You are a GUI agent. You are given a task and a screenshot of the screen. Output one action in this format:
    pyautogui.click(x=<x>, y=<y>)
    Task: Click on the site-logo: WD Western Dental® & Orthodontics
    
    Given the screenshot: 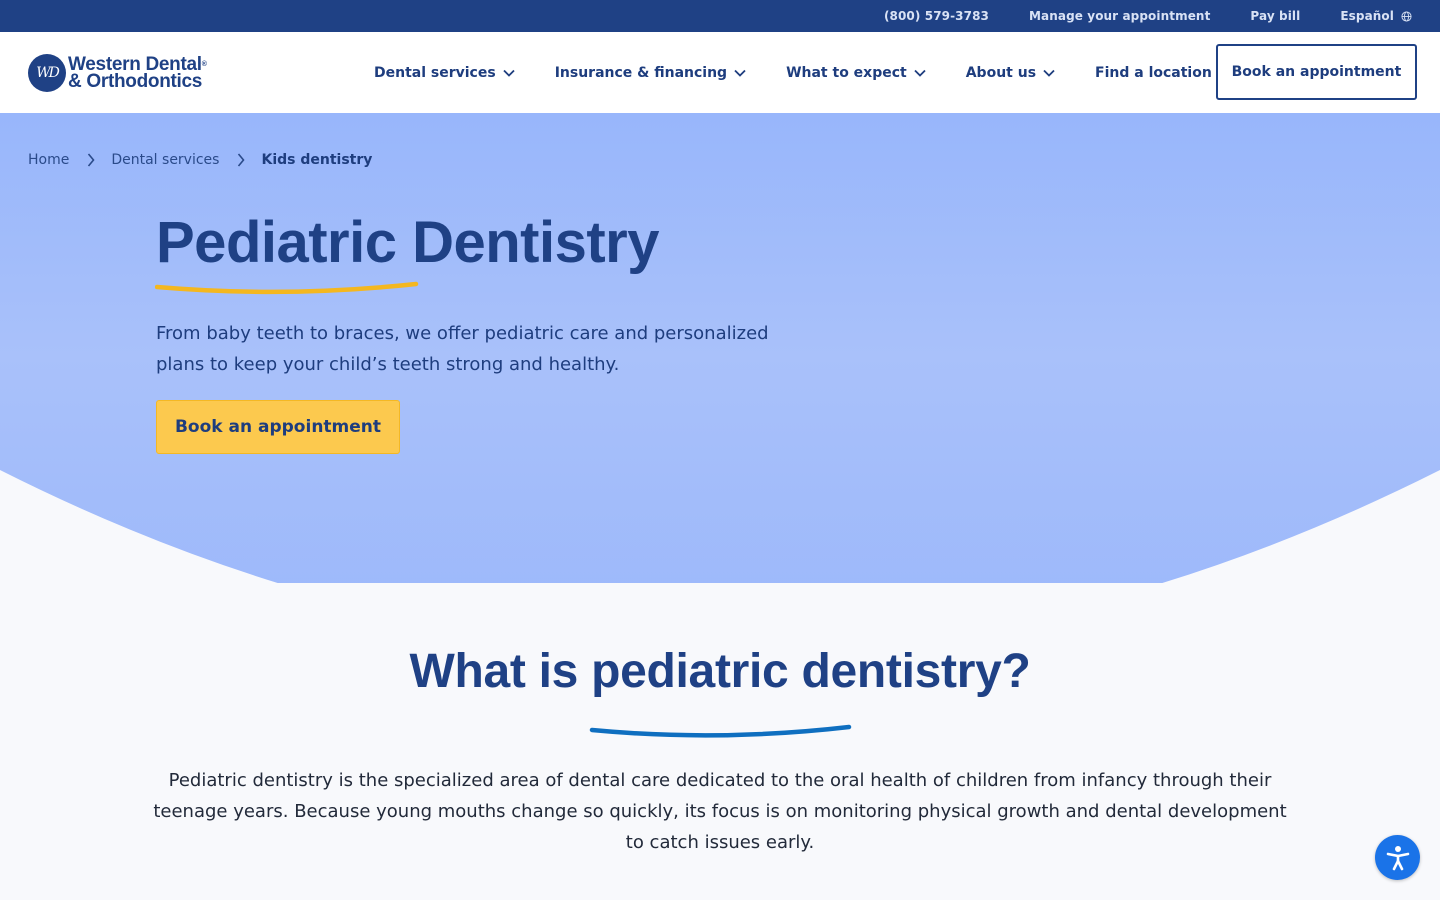 What is the action you would take?
    pyautogui.click(x=128, y=73)
    